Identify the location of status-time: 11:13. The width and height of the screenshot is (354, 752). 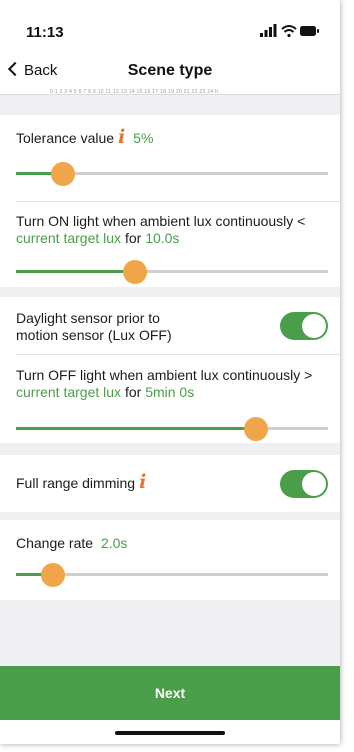
(45, 32).